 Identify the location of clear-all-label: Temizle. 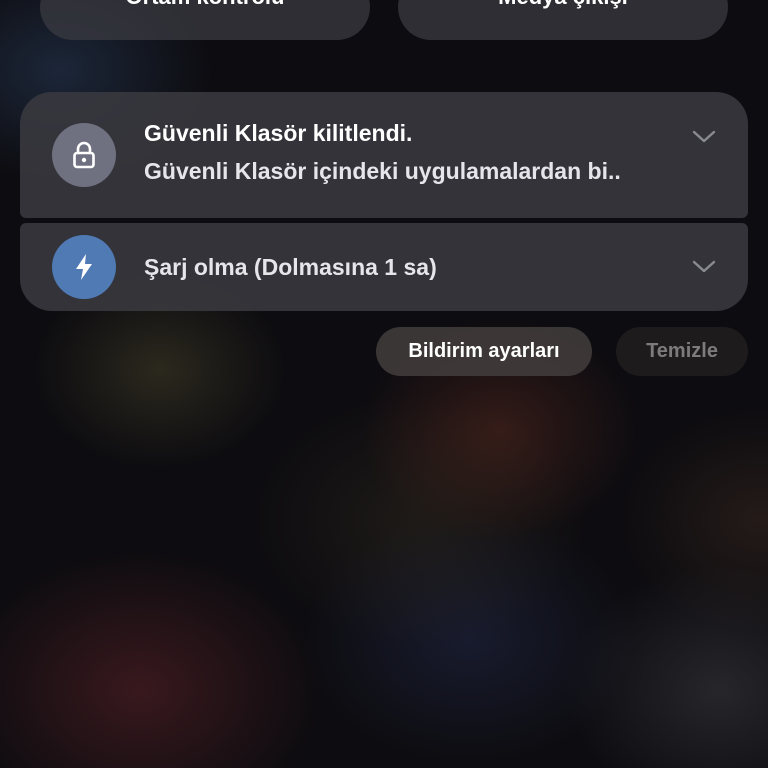
(682, 351).